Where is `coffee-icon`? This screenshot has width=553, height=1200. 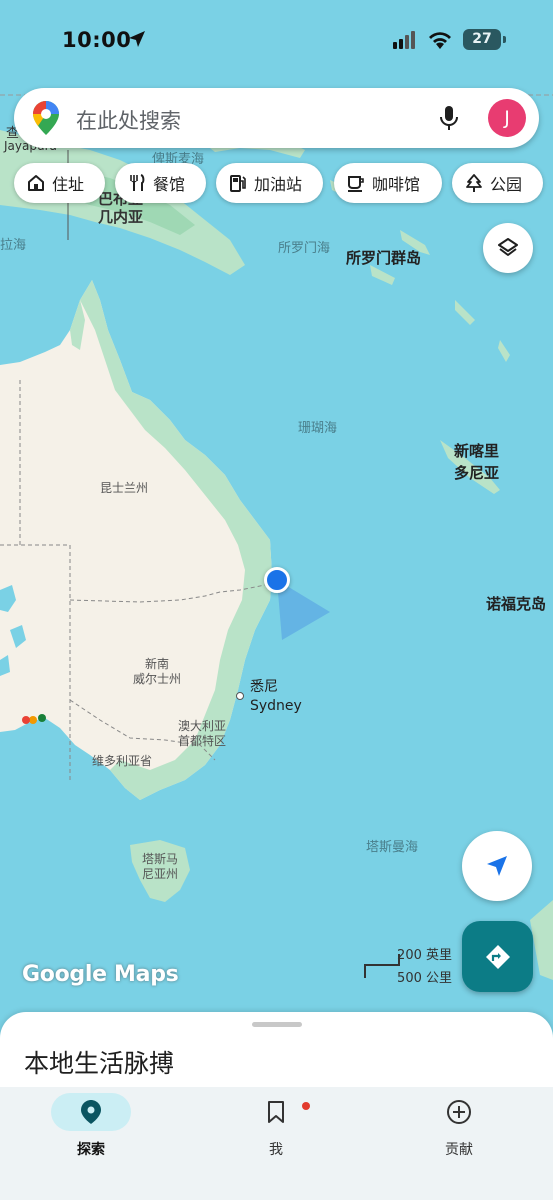
coffee-icon is located at coordinates (356, 184).